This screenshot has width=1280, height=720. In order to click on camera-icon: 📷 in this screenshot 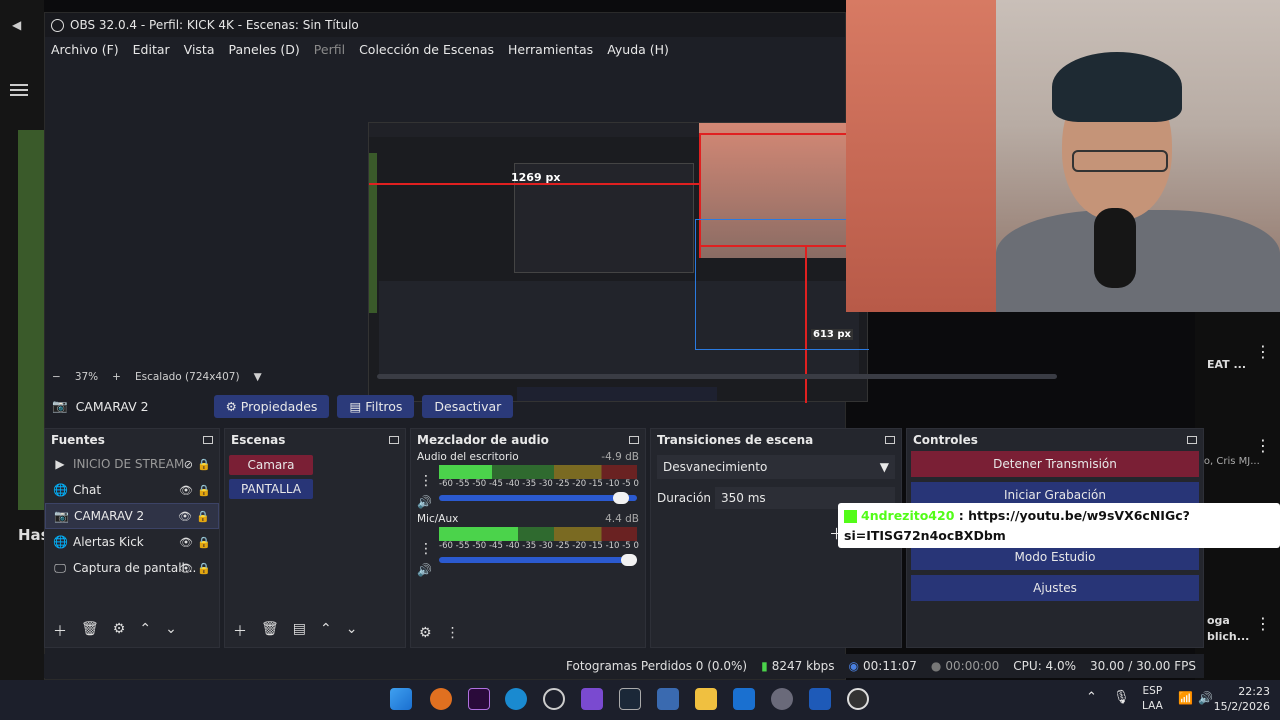, I will do `click(60, 405)`.